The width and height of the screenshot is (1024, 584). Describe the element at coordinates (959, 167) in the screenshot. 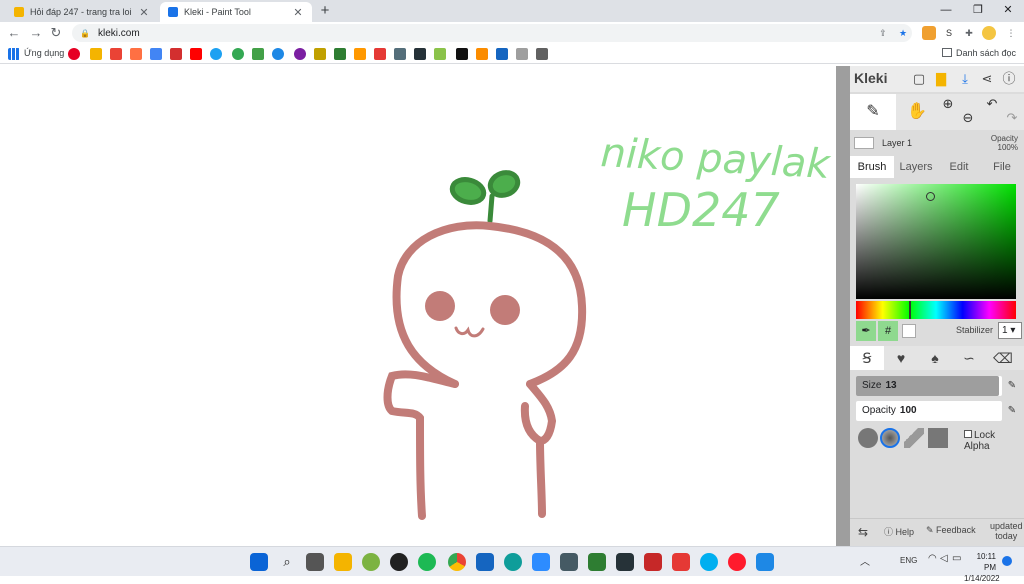

I see `tab-edit: Edit` at that location.